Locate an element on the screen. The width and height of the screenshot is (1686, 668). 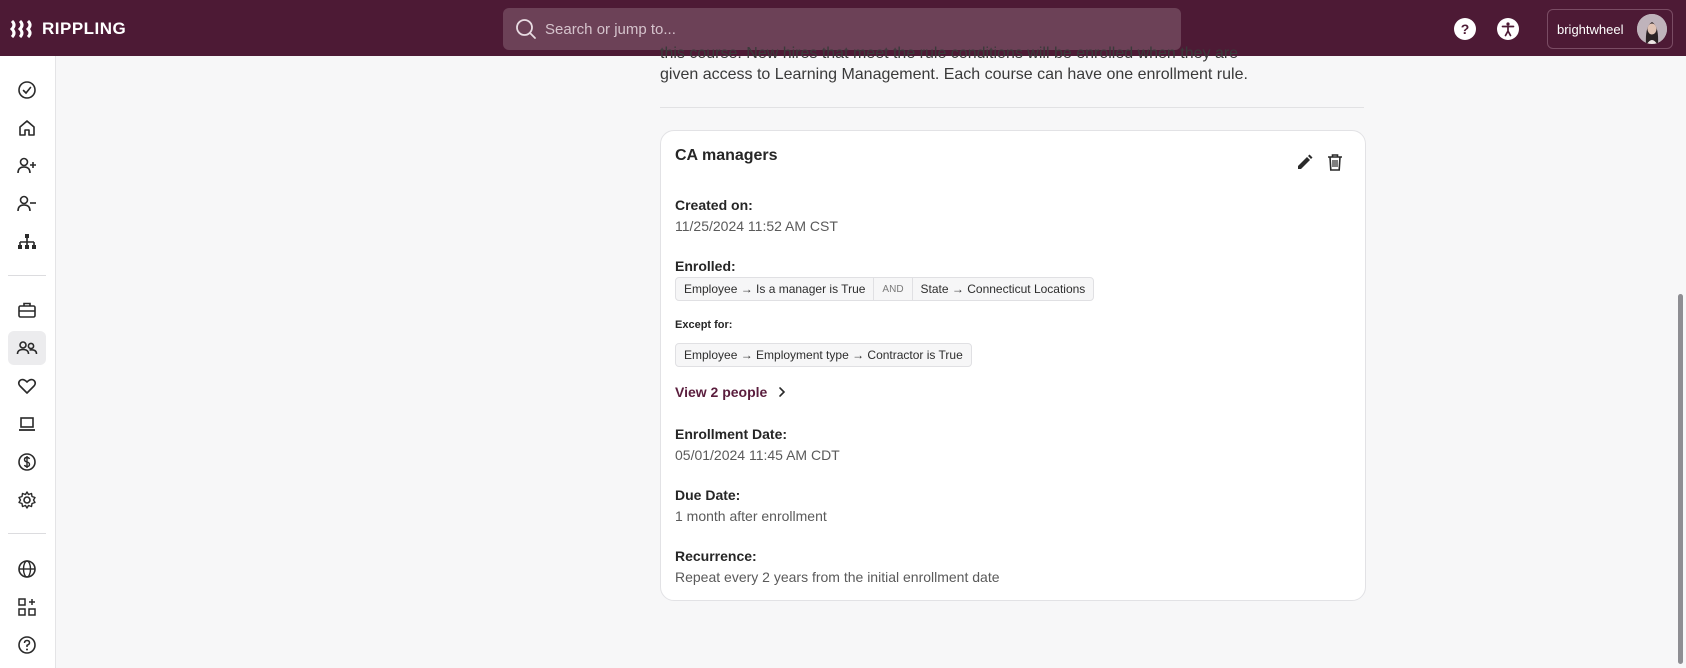
laptop-icon is located at coordinates (27, 424).